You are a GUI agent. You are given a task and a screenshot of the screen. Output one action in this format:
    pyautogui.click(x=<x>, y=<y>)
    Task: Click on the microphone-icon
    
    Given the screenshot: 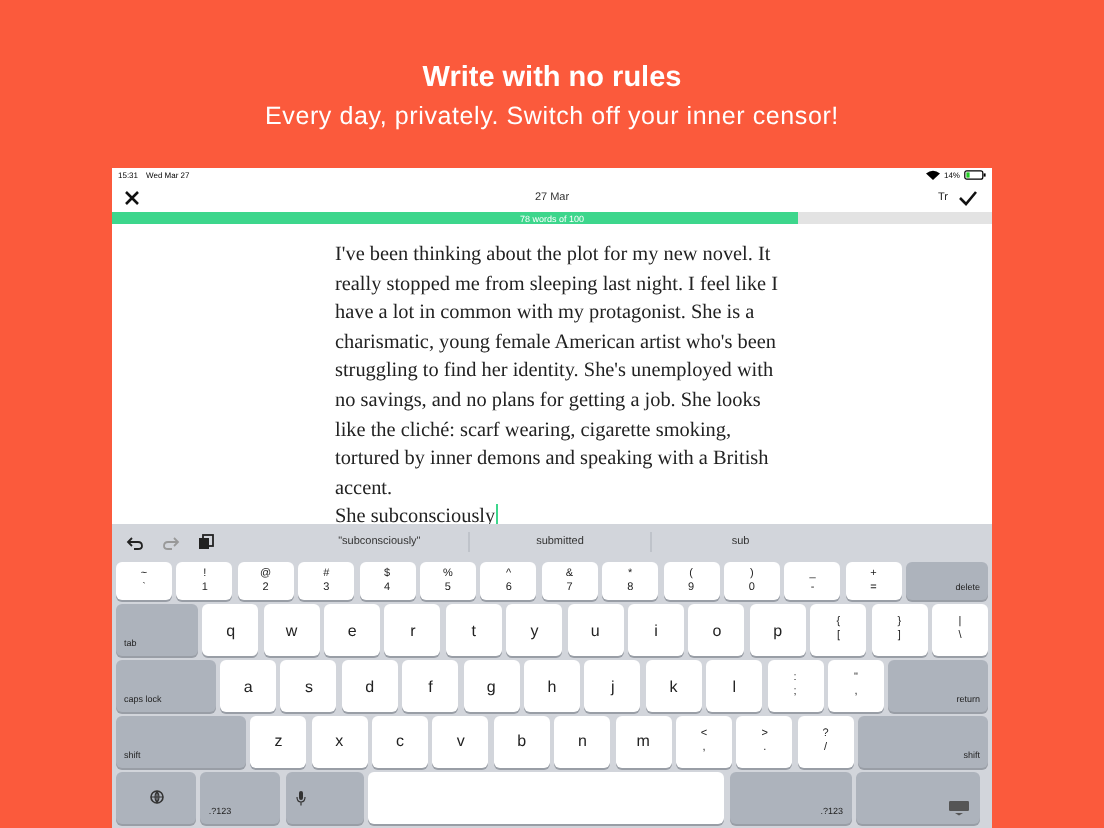 What is the action you would take?
    pyautogui.click(x=300, y=797)
    